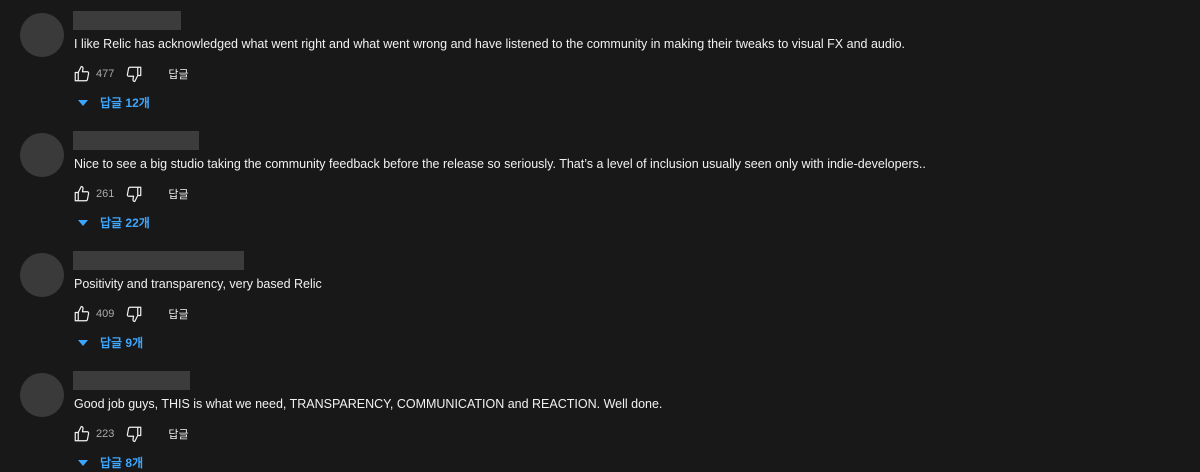 Image resolution: width=1200 pixels, height=472 pixels. I want to click on view-replies-button: 답글 22개, so click(114, 222).